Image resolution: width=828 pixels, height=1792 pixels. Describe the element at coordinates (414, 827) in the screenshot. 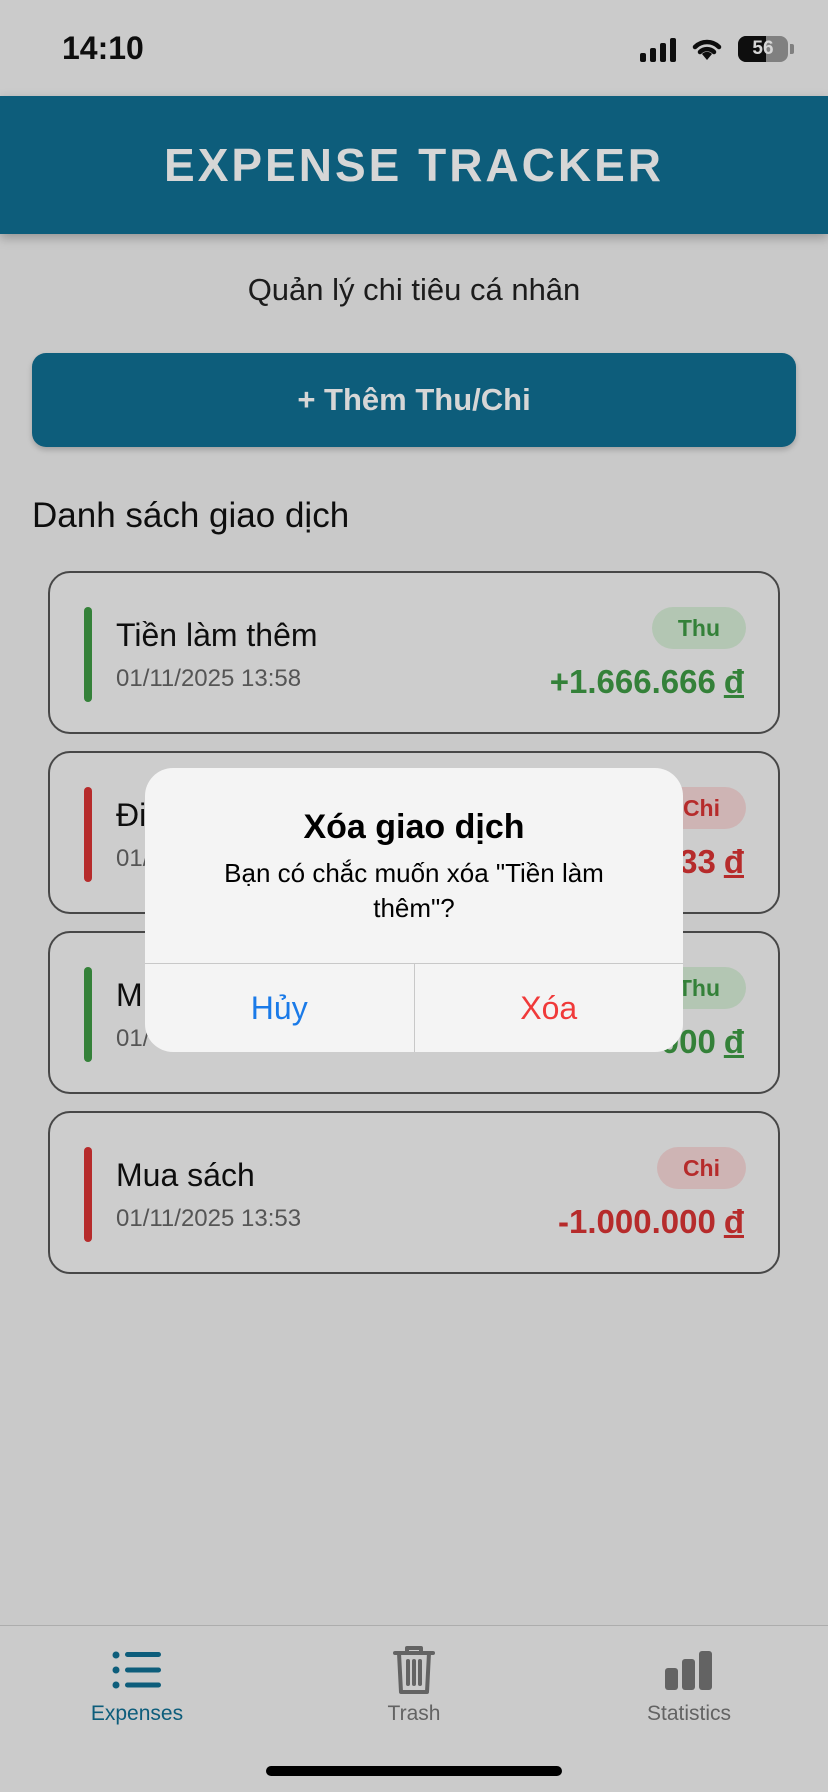

I see `dialog-title: Xóa giao dịch` at that location.